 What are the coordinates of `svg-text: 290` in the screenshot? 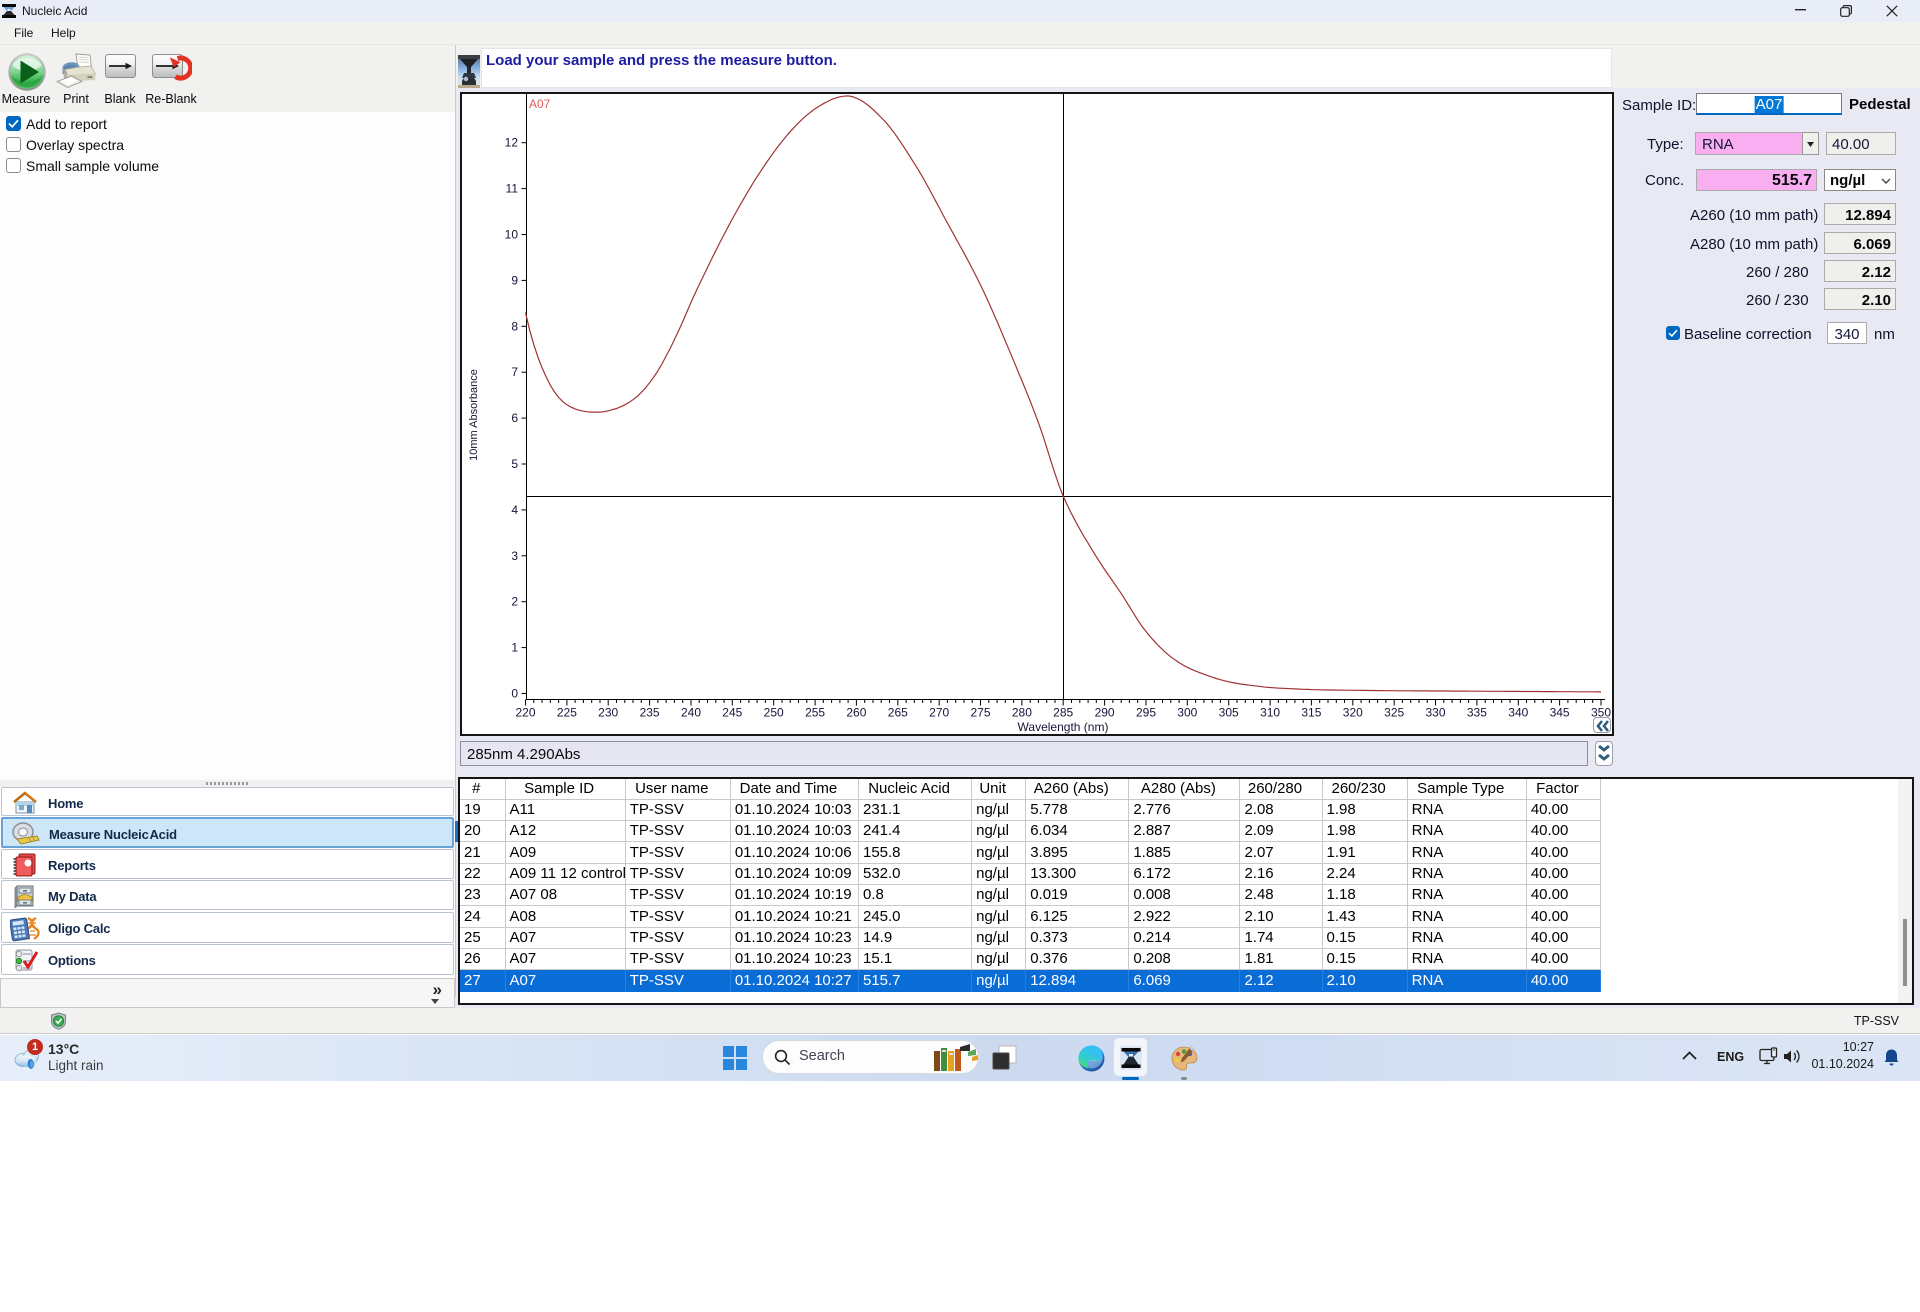 It's located at (1105, 713).